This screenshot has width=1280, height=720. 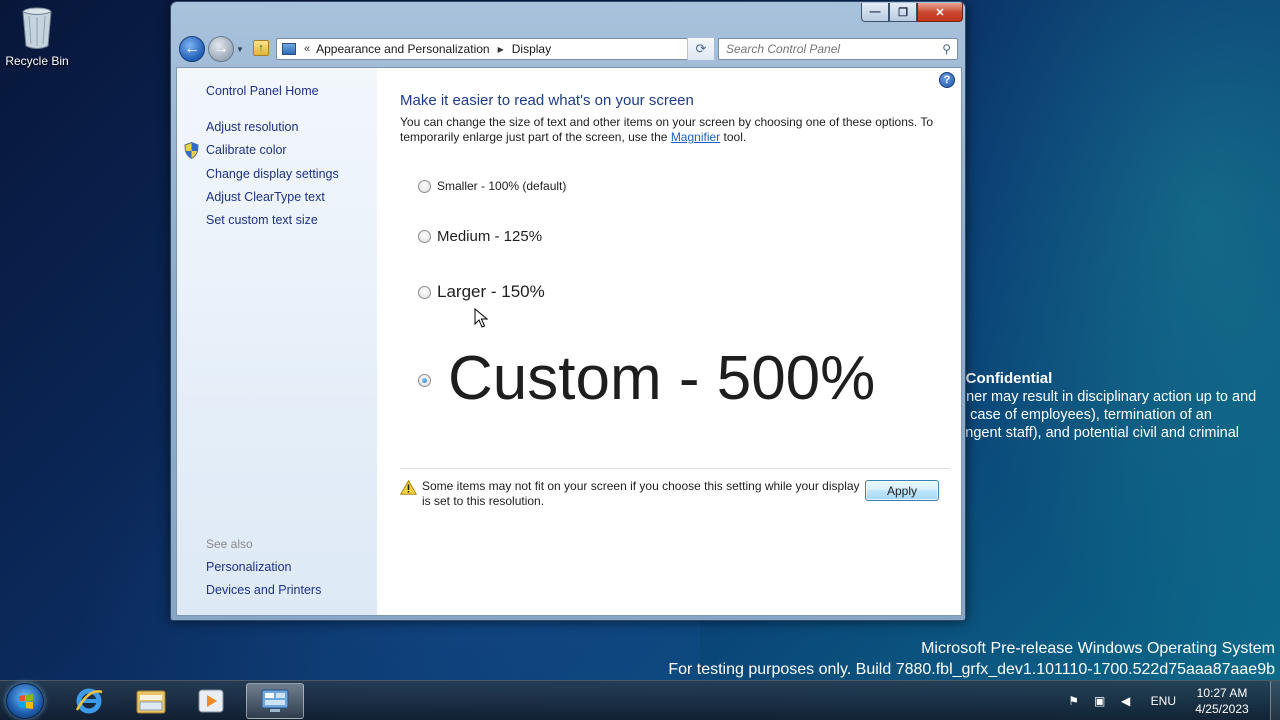 I want to click on media-player-icon, so click(x=211, y=701).